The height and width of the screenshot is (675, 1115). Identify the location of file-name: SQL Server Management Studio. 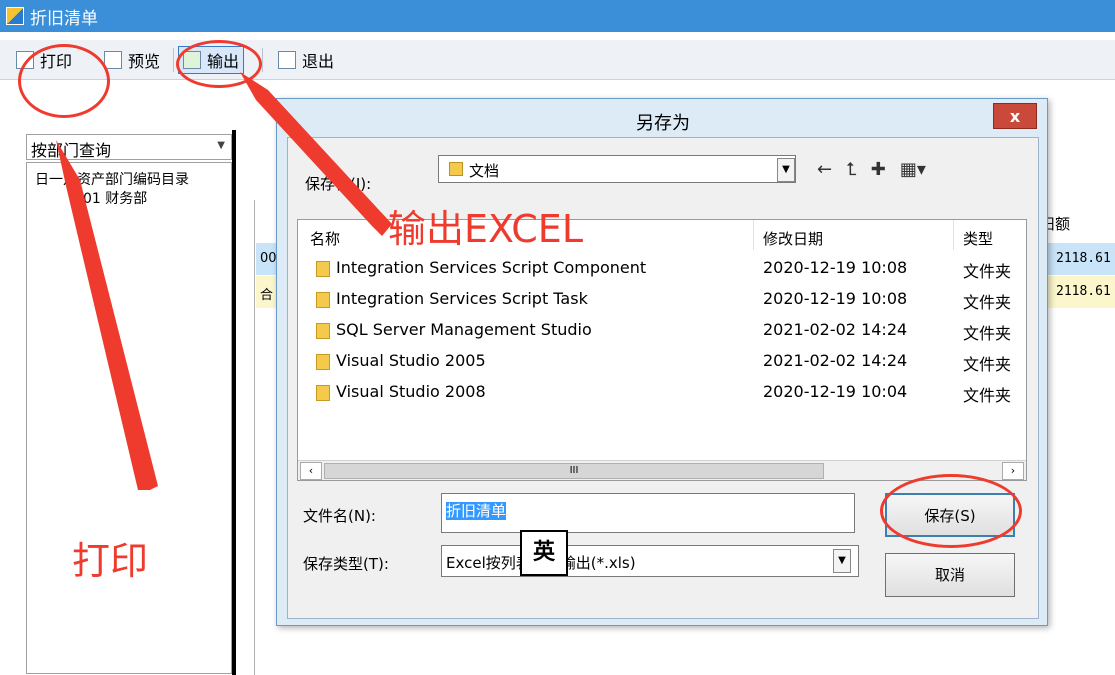
(464, 329).